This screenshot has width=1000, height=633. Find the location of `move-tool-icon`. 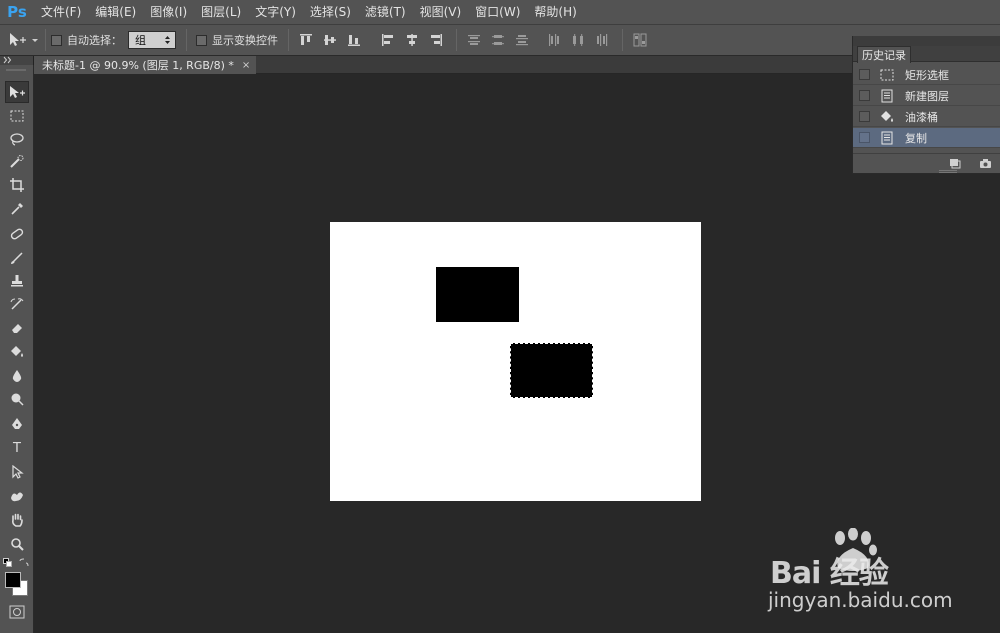

move-tool-icon is located at coordinates (17, 92).